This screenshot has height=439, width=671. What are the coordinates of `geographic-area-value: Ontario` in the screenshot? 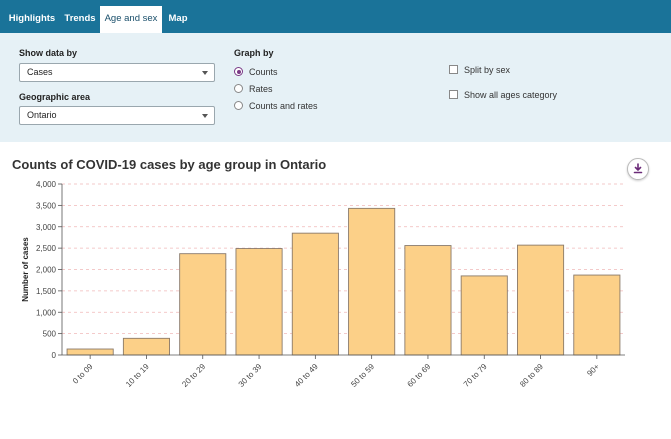 It's located at (42, 115).